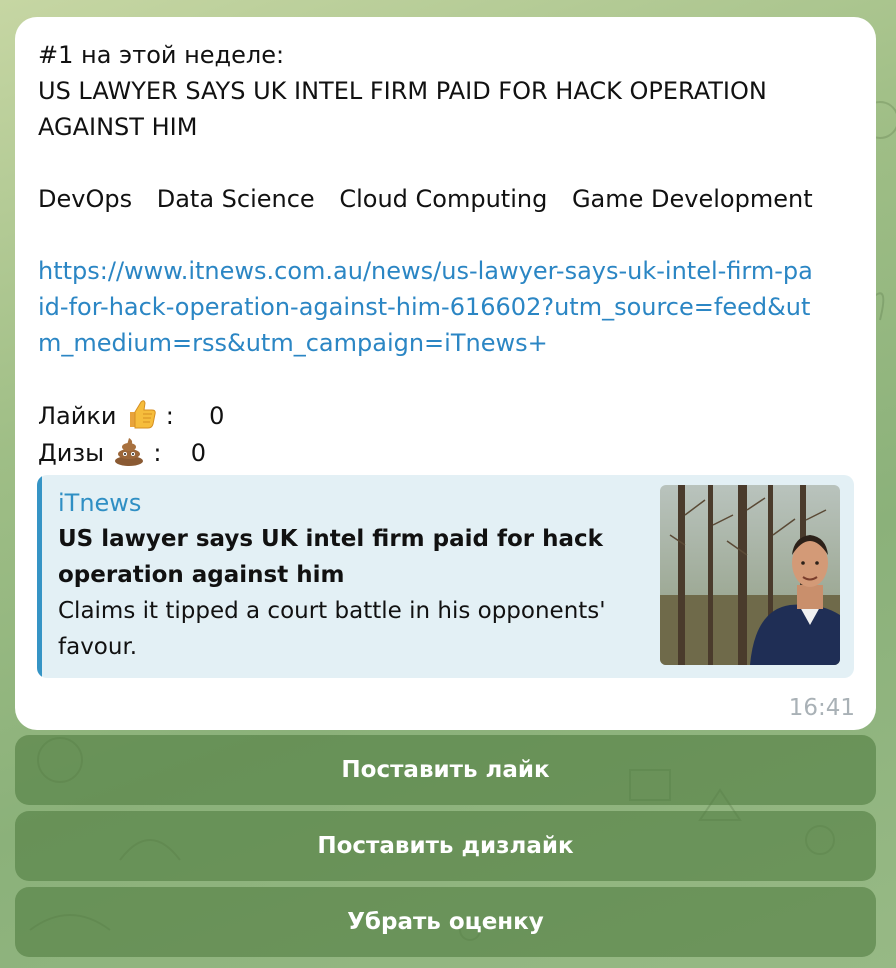 The image size is (896, 968). Describe the element at coordinates (217, 416) in the screenshot. I see `likes-count: 0` at that location.